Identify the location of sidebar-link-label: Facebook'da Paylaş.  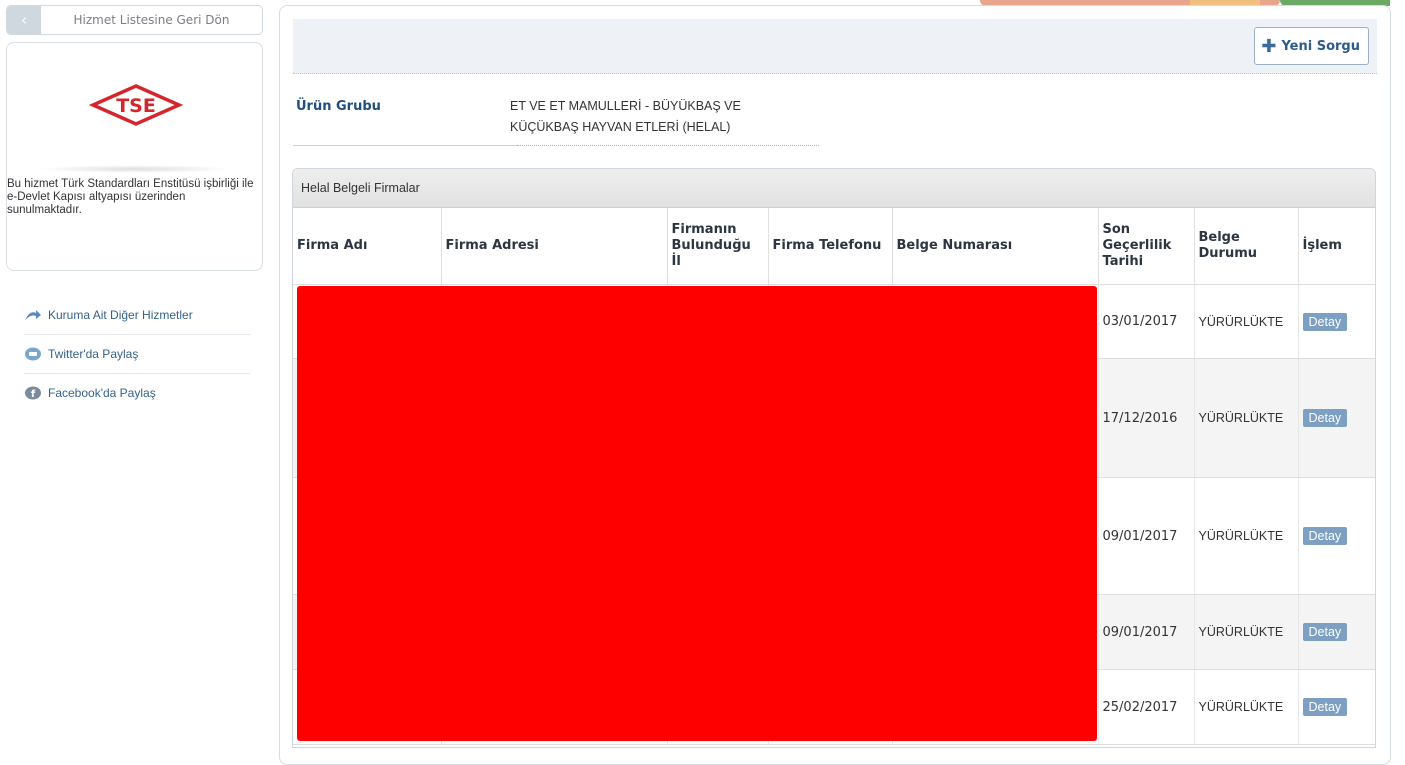
(102, 393).